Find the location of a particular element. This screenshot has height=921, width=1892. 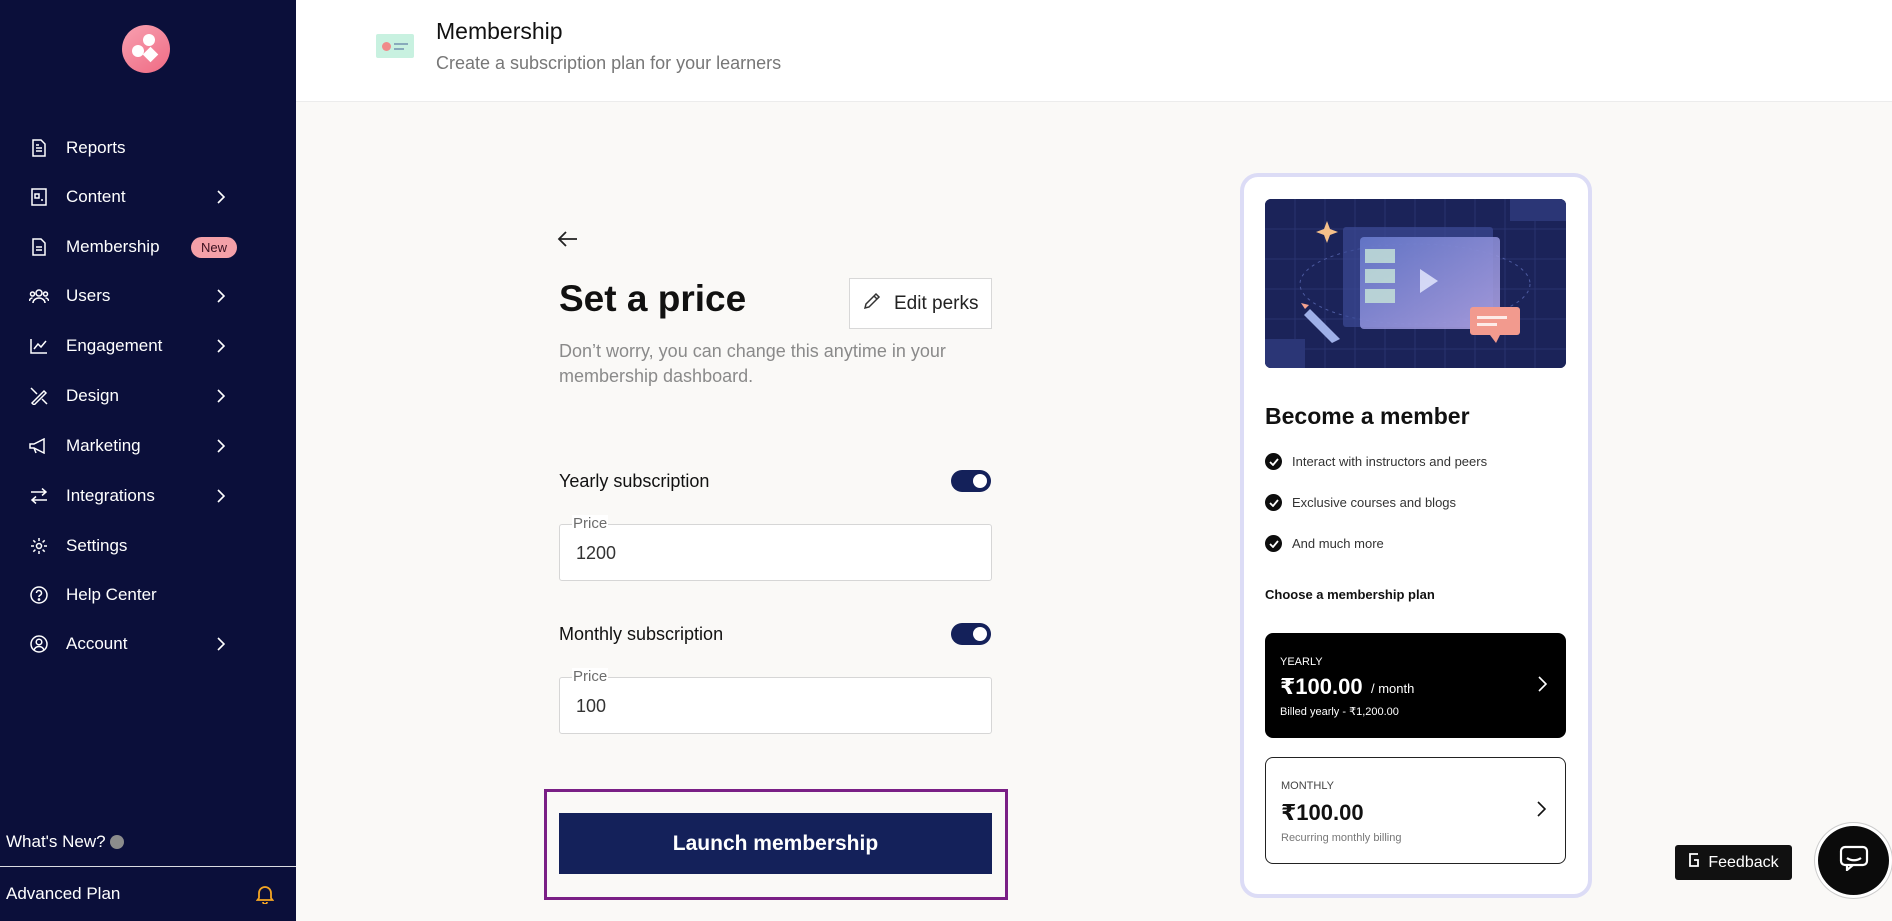

account-icon is located at coordinates (39, 644).